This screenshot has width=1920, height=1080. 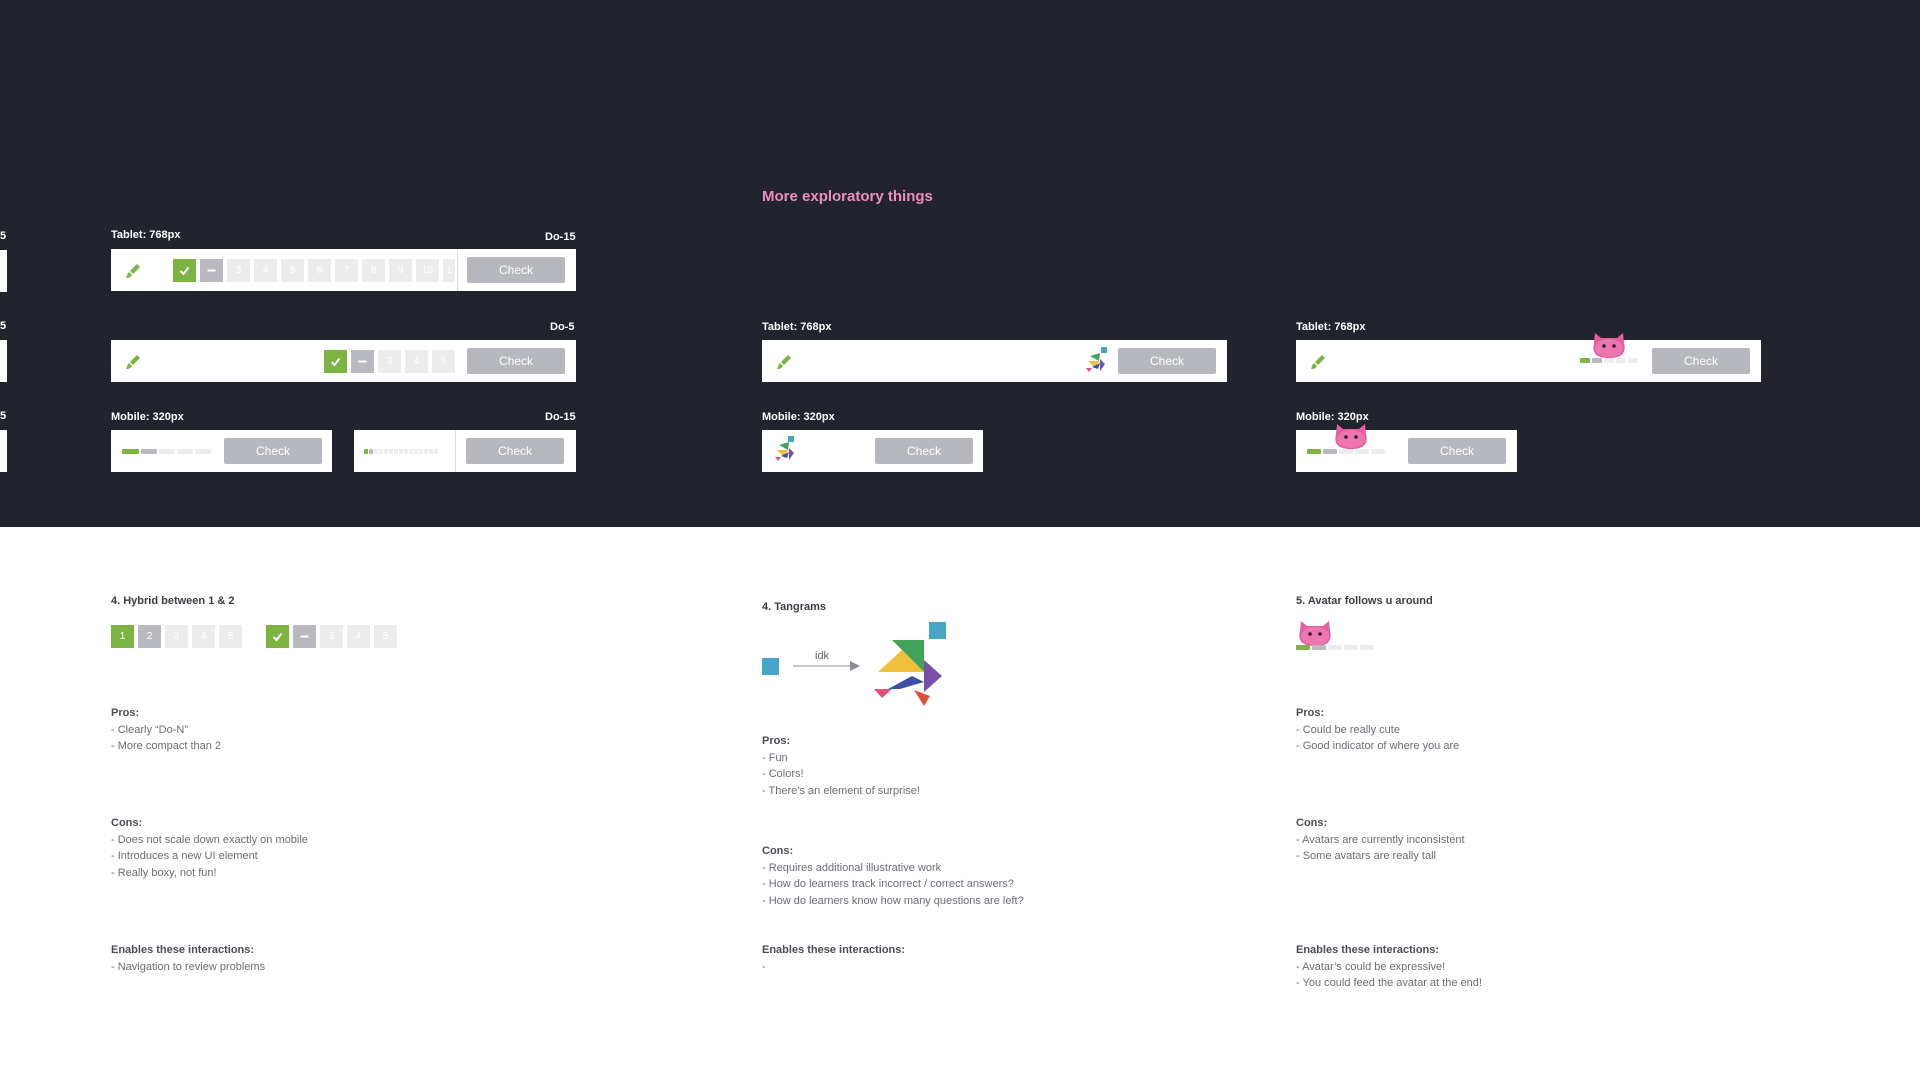 What do you see at coordinates (122, 636) in the screenshot?
I see `square-current: 1` at bounding box center [122, 636].